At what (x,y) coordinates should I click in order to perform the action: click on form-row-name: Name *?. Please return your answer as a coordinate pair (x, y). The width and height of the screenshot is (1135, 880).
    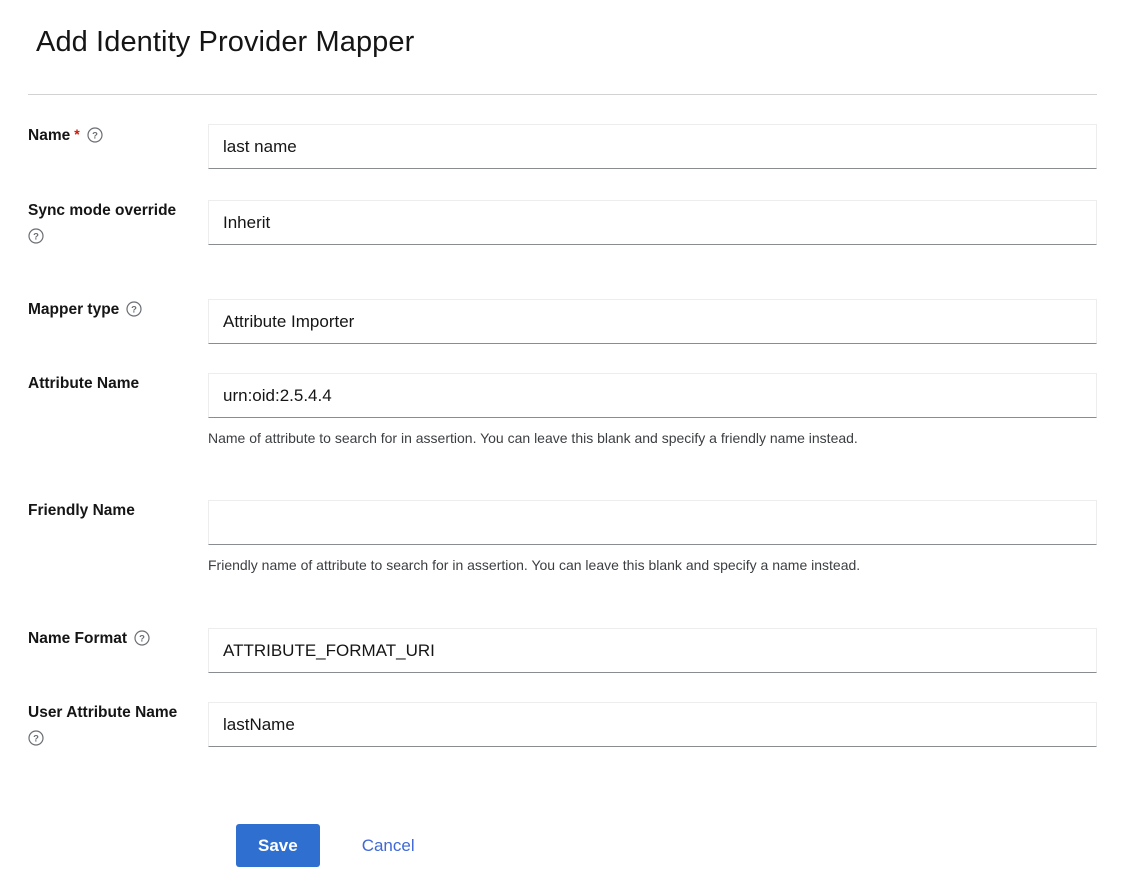
    Looking at the image, I should click on (567, 146).